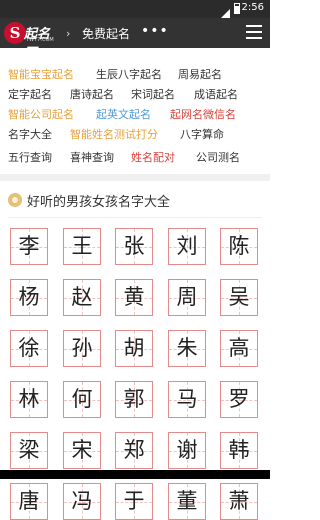 The image size is (320, 520). What do you see at coordinates (237, 8) in the screenshot?
I see `battery-icon` at bounding box center [237, 8].